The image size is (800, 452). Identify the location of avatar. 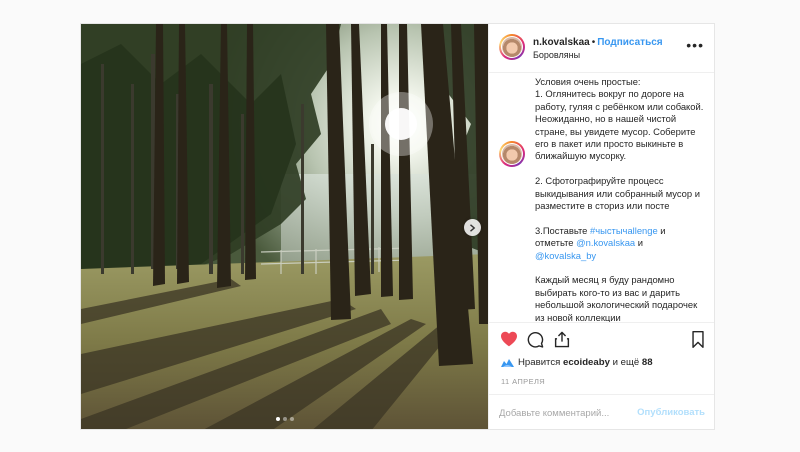
(512, 47).